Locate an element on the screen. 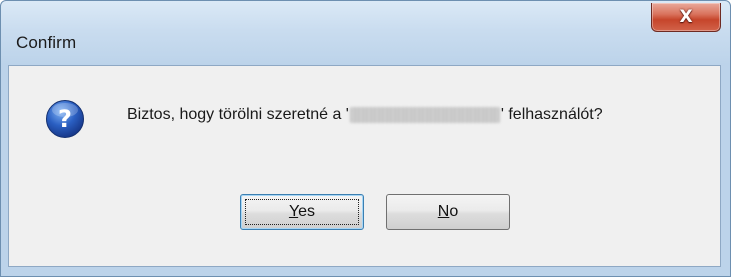 This screenshot has width=731, height=277. message-suffix: ' felhasználót? is located at coordinates (551, 114).